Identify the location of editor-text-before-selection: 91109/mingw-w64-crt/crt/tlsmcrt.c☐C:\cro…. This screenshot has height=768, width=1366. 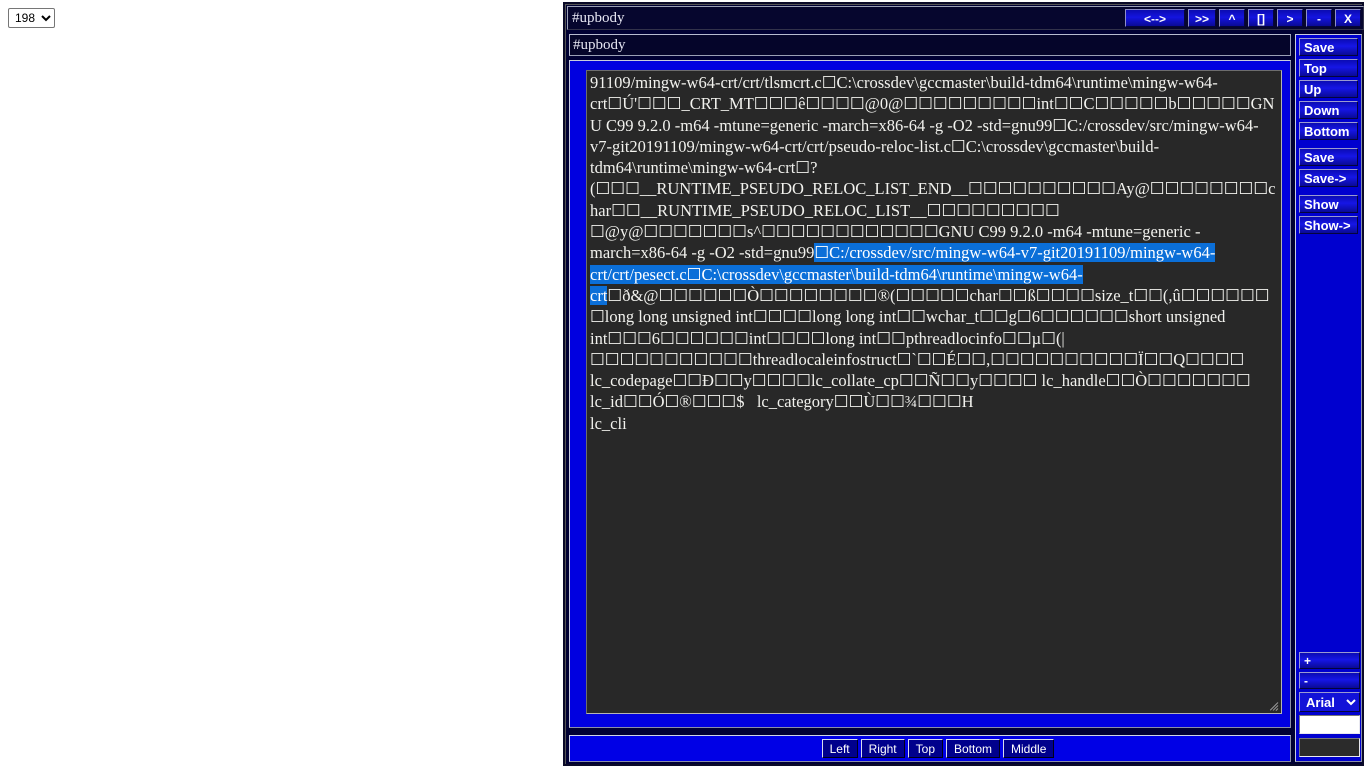
(933, 168).